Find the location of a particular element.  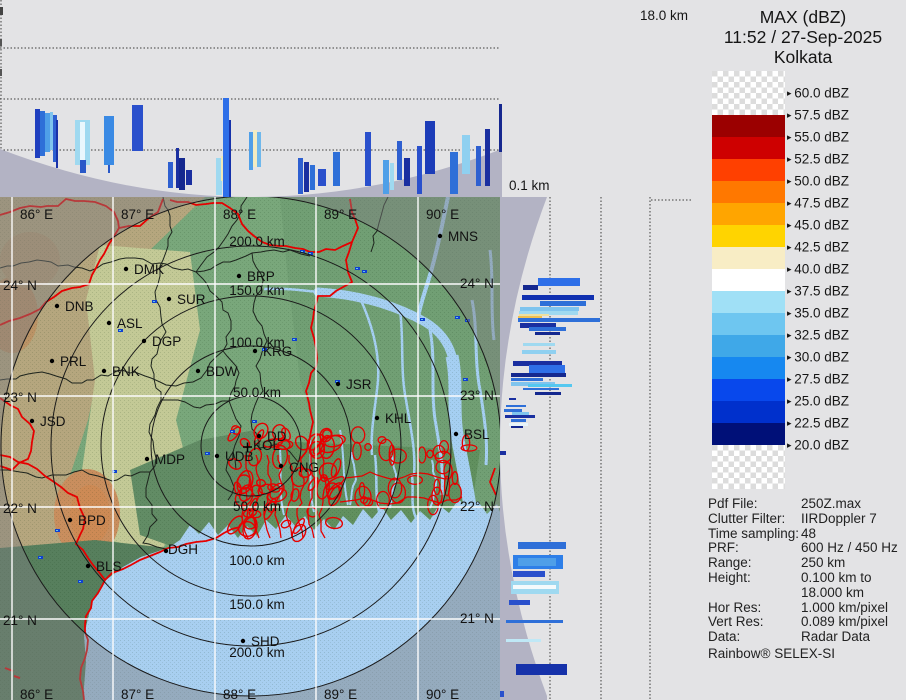

svg-text: KHL is located at coordinates (398, 418).